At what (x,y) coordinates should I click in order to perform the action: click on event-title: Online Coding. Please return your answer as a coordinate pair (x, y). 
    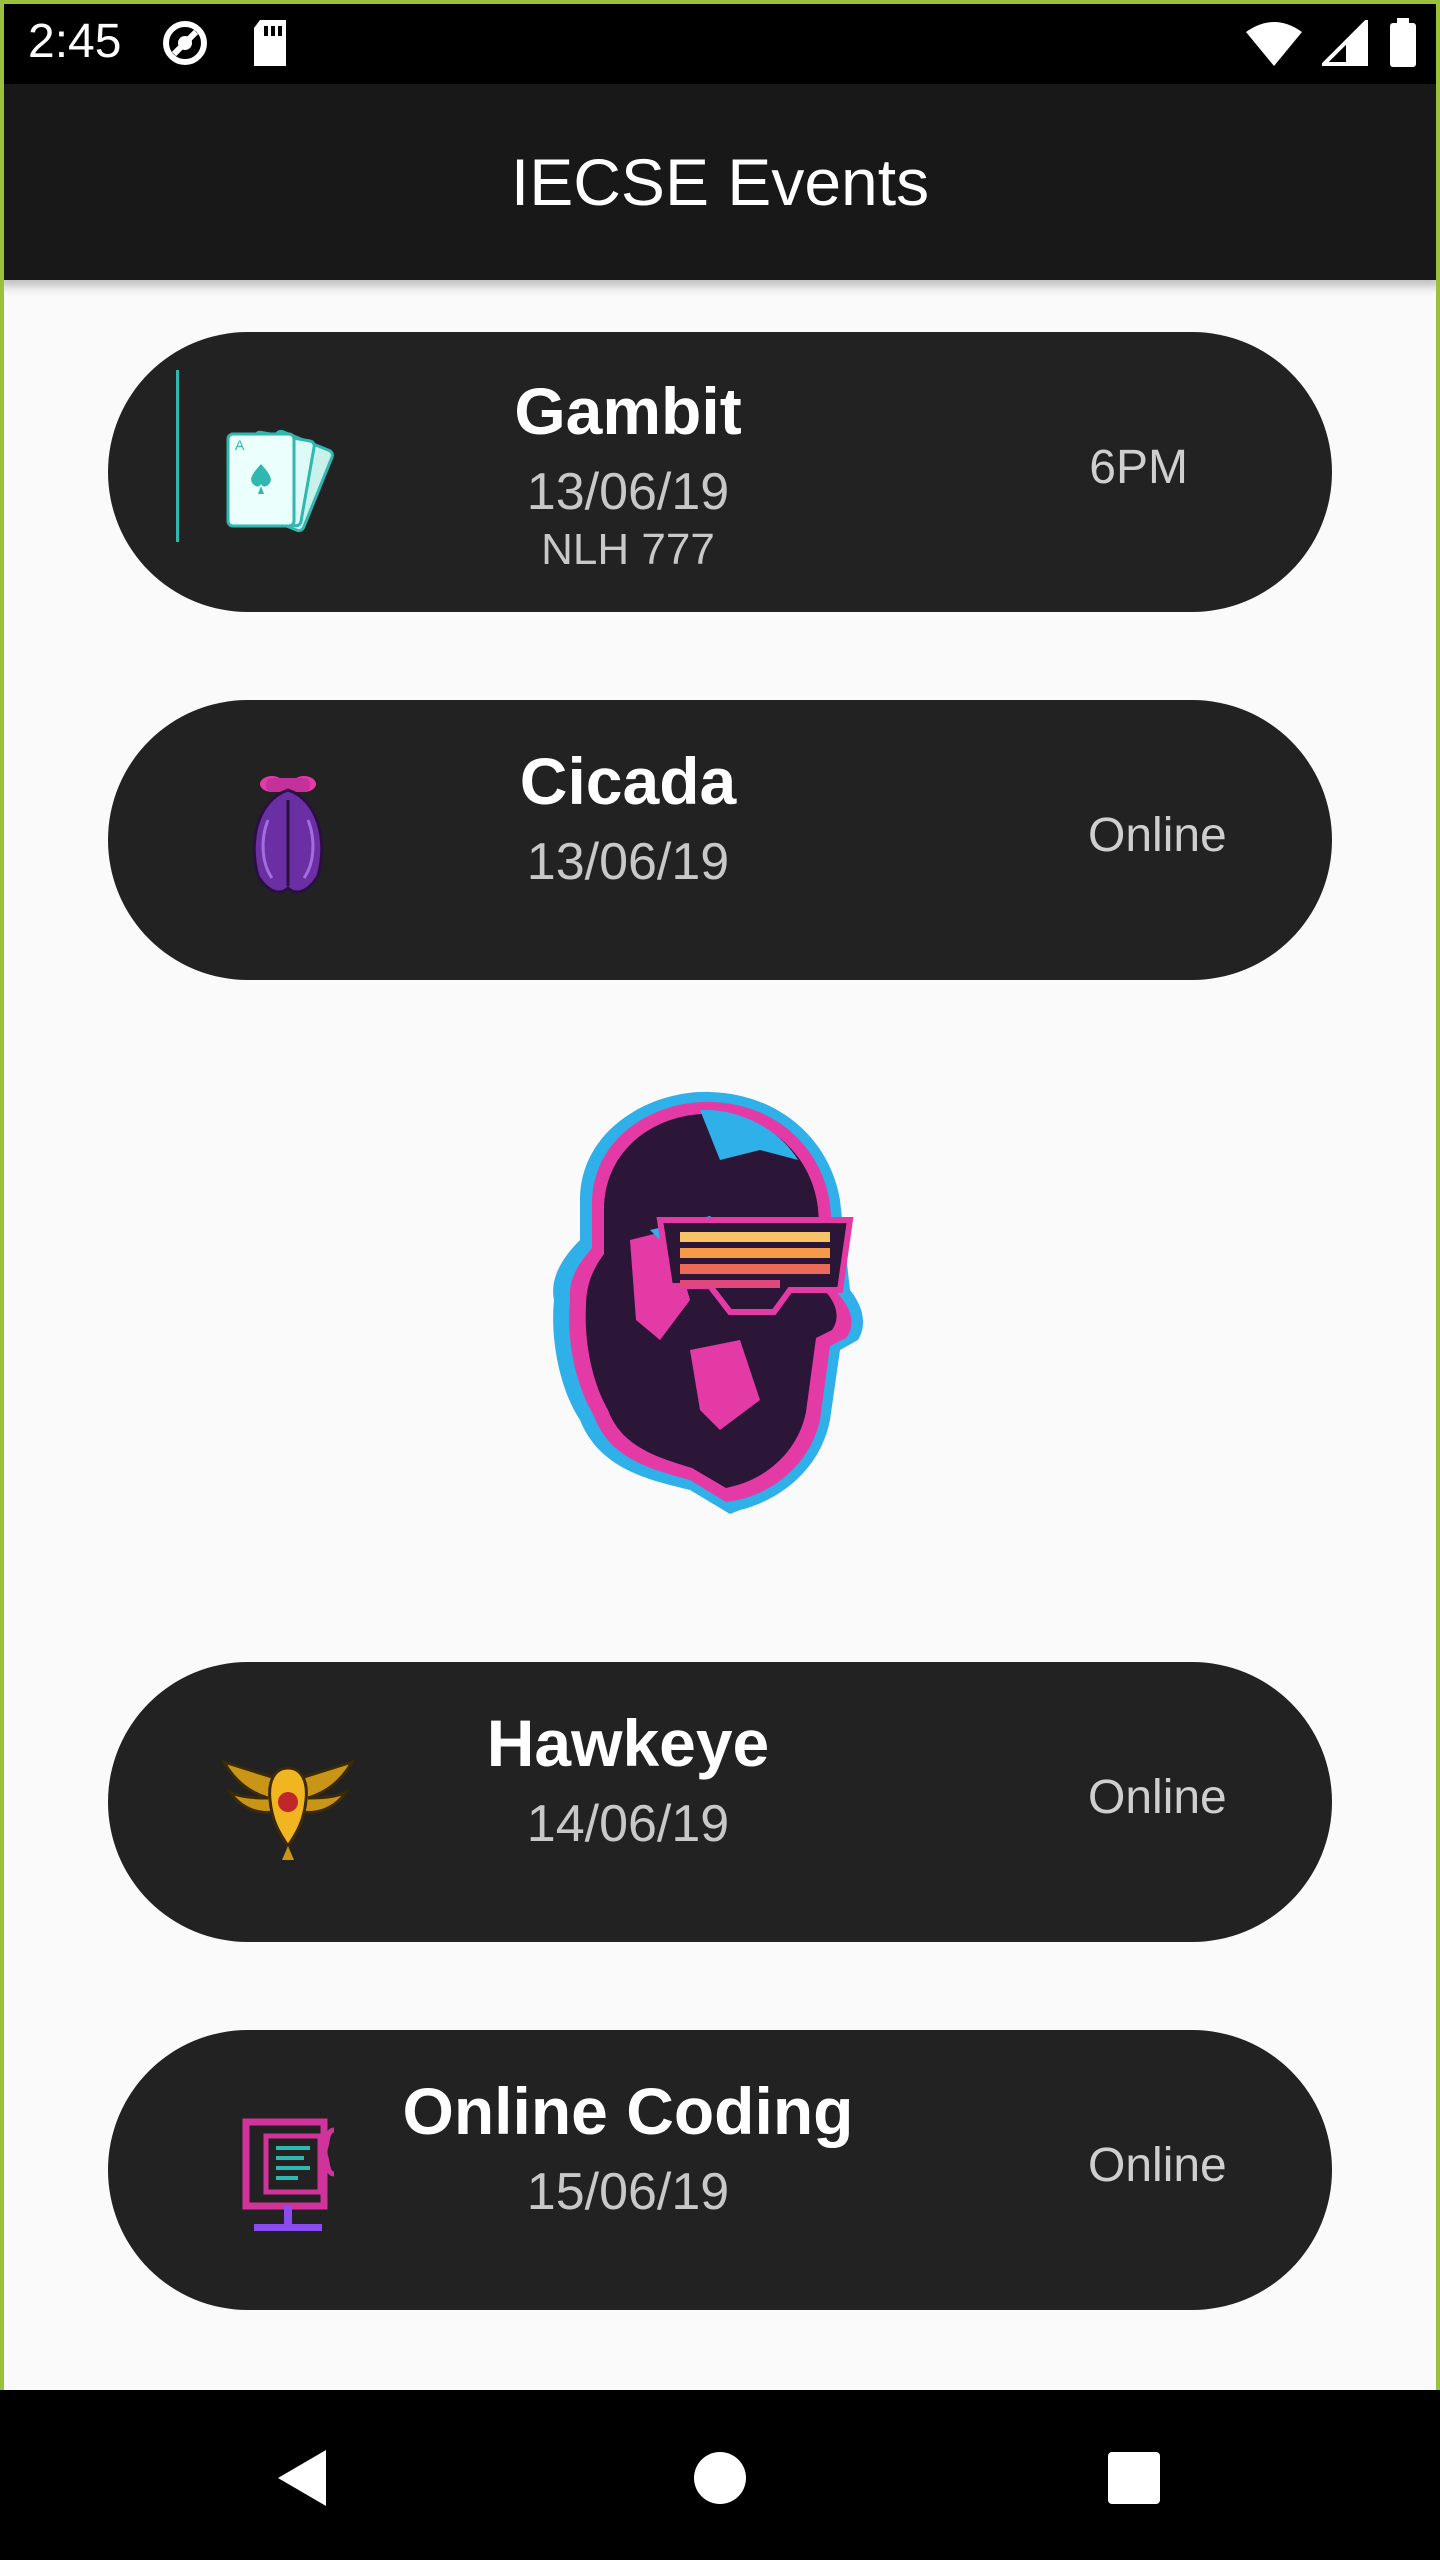
    Looking at the image, I should click on (628, 2111).